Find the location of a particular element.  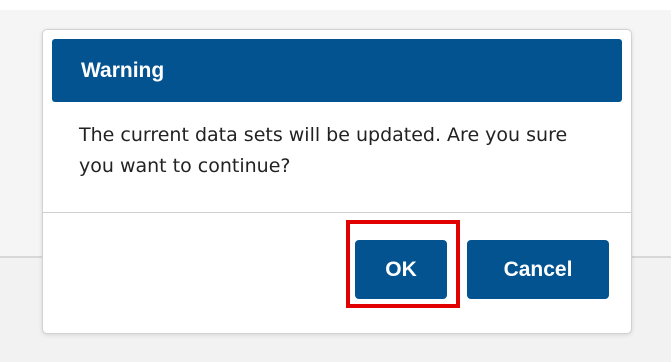

dialog-separator is located at coordinates (337, 212).